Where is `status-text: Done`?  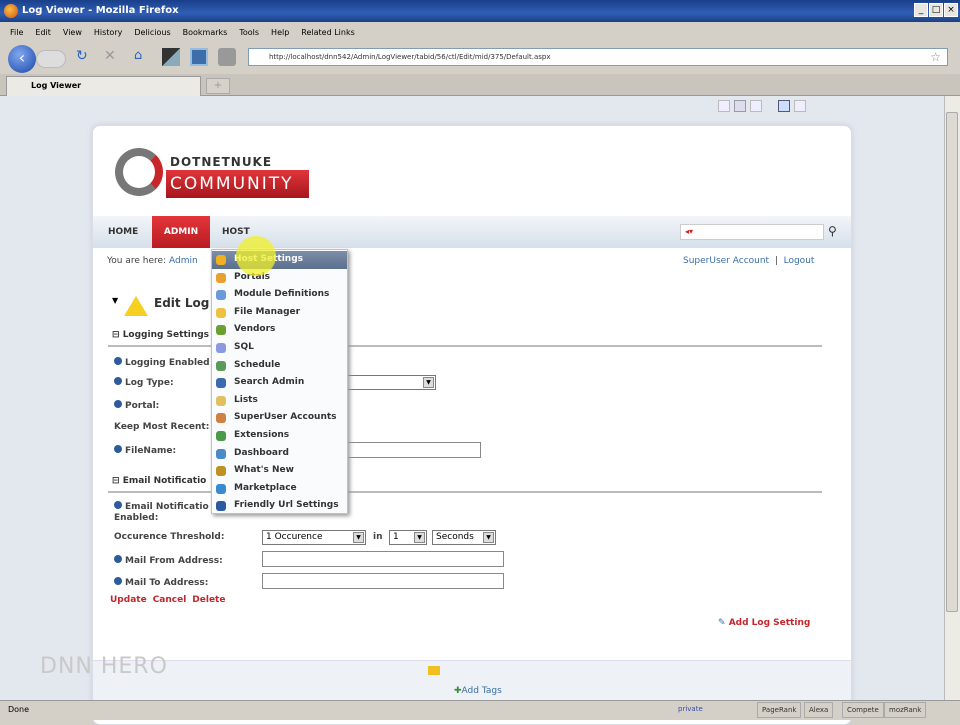
status-text: Done is located at coordinates (19, 709).